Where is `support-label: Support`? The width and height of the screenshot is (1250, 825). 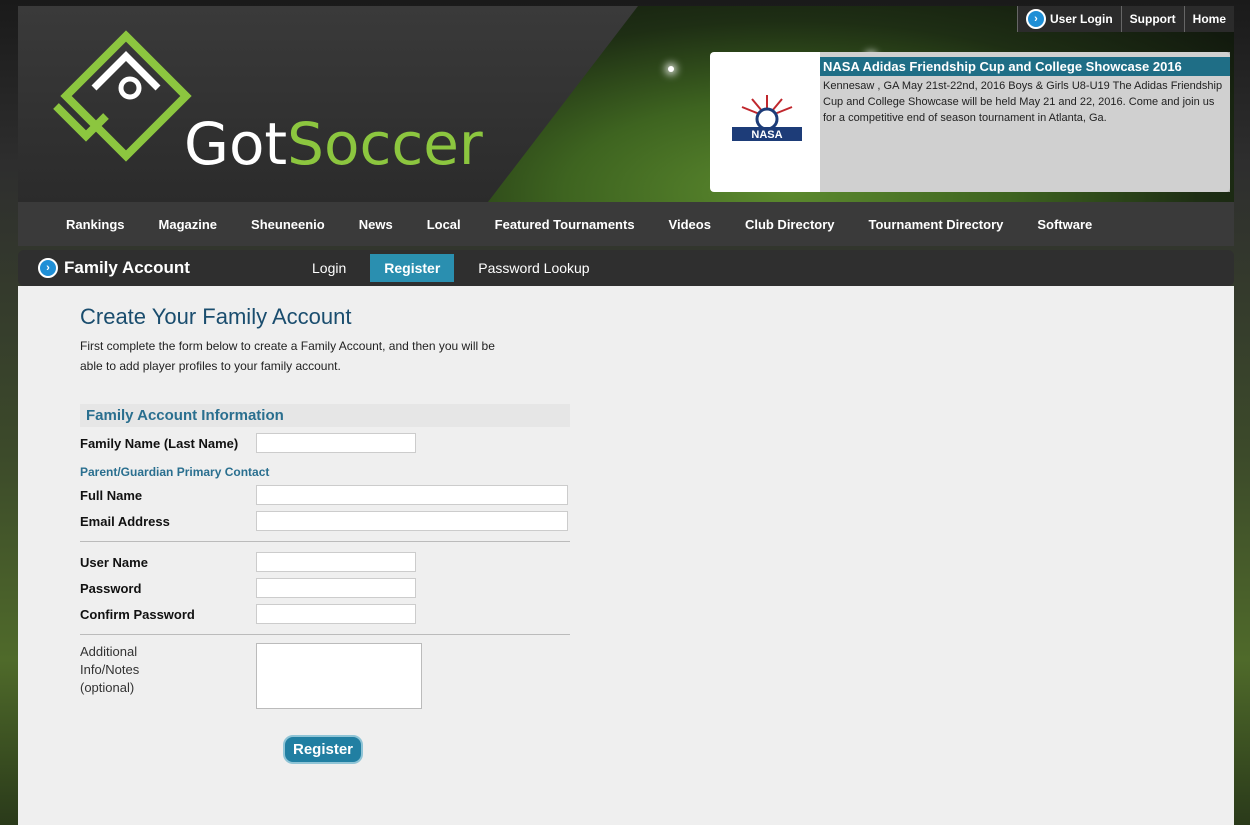
support-label: Support is located at coordinates (1152, 19).